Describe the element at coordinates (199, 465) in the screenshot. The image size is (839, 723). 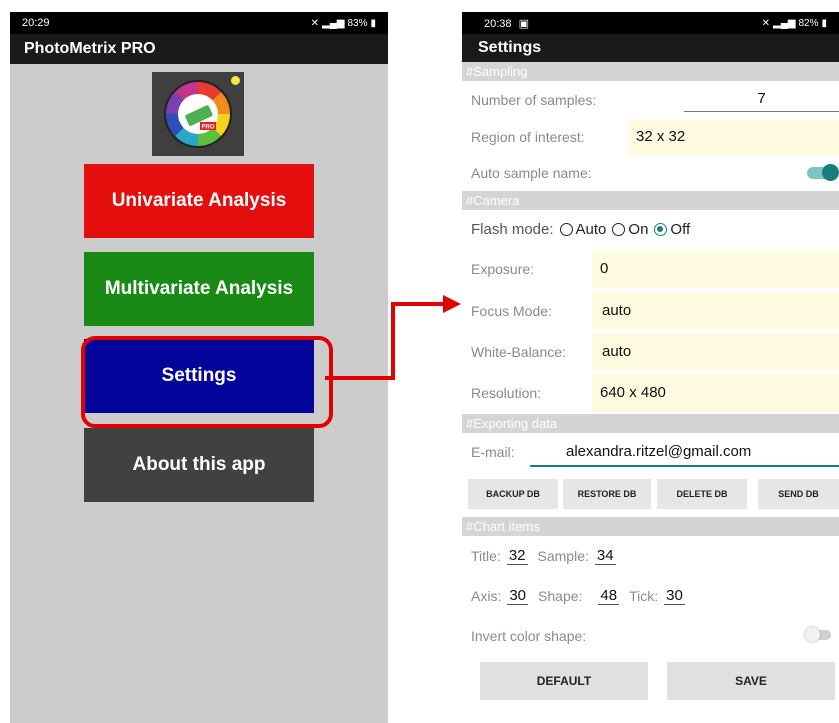
I see `about-app-button: About this app` at that location.